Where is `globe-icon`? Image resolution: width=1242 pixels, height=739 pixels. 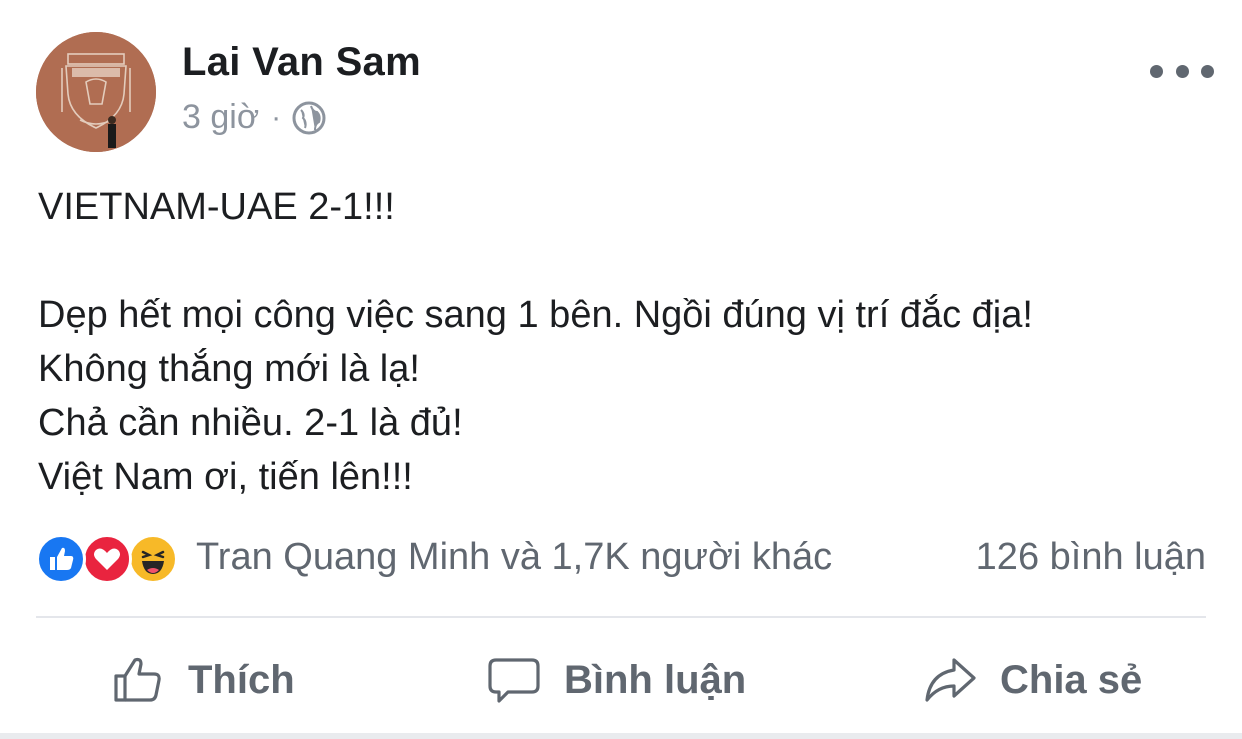 globe-icon is located at coordinates (309, 118).